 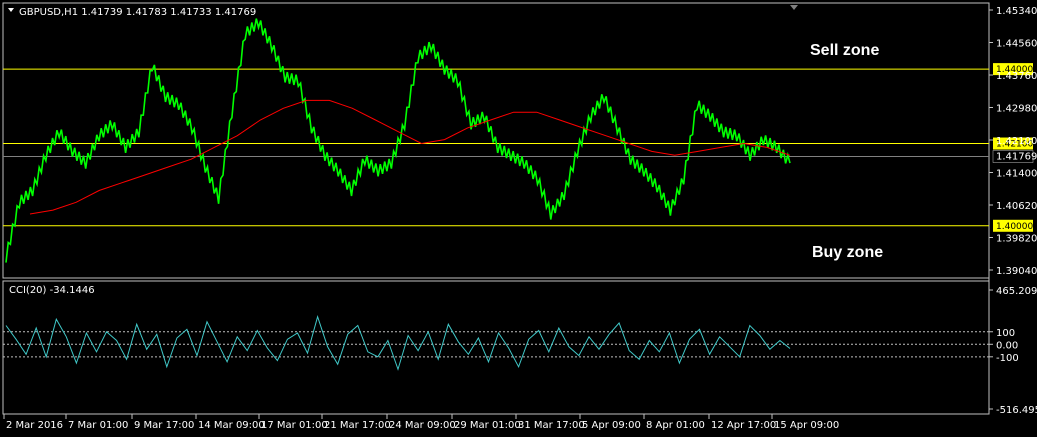 I want to click on level-tag-label-2: 1.40000, so click(x=1014, y=227).